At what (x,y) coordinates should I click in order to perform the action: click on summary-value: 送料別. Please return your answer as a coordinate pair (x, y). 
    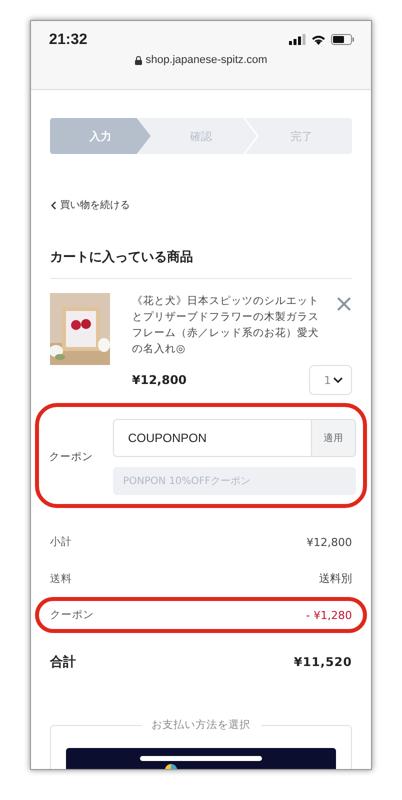
    Looking at the image, I should click on (335, 578).